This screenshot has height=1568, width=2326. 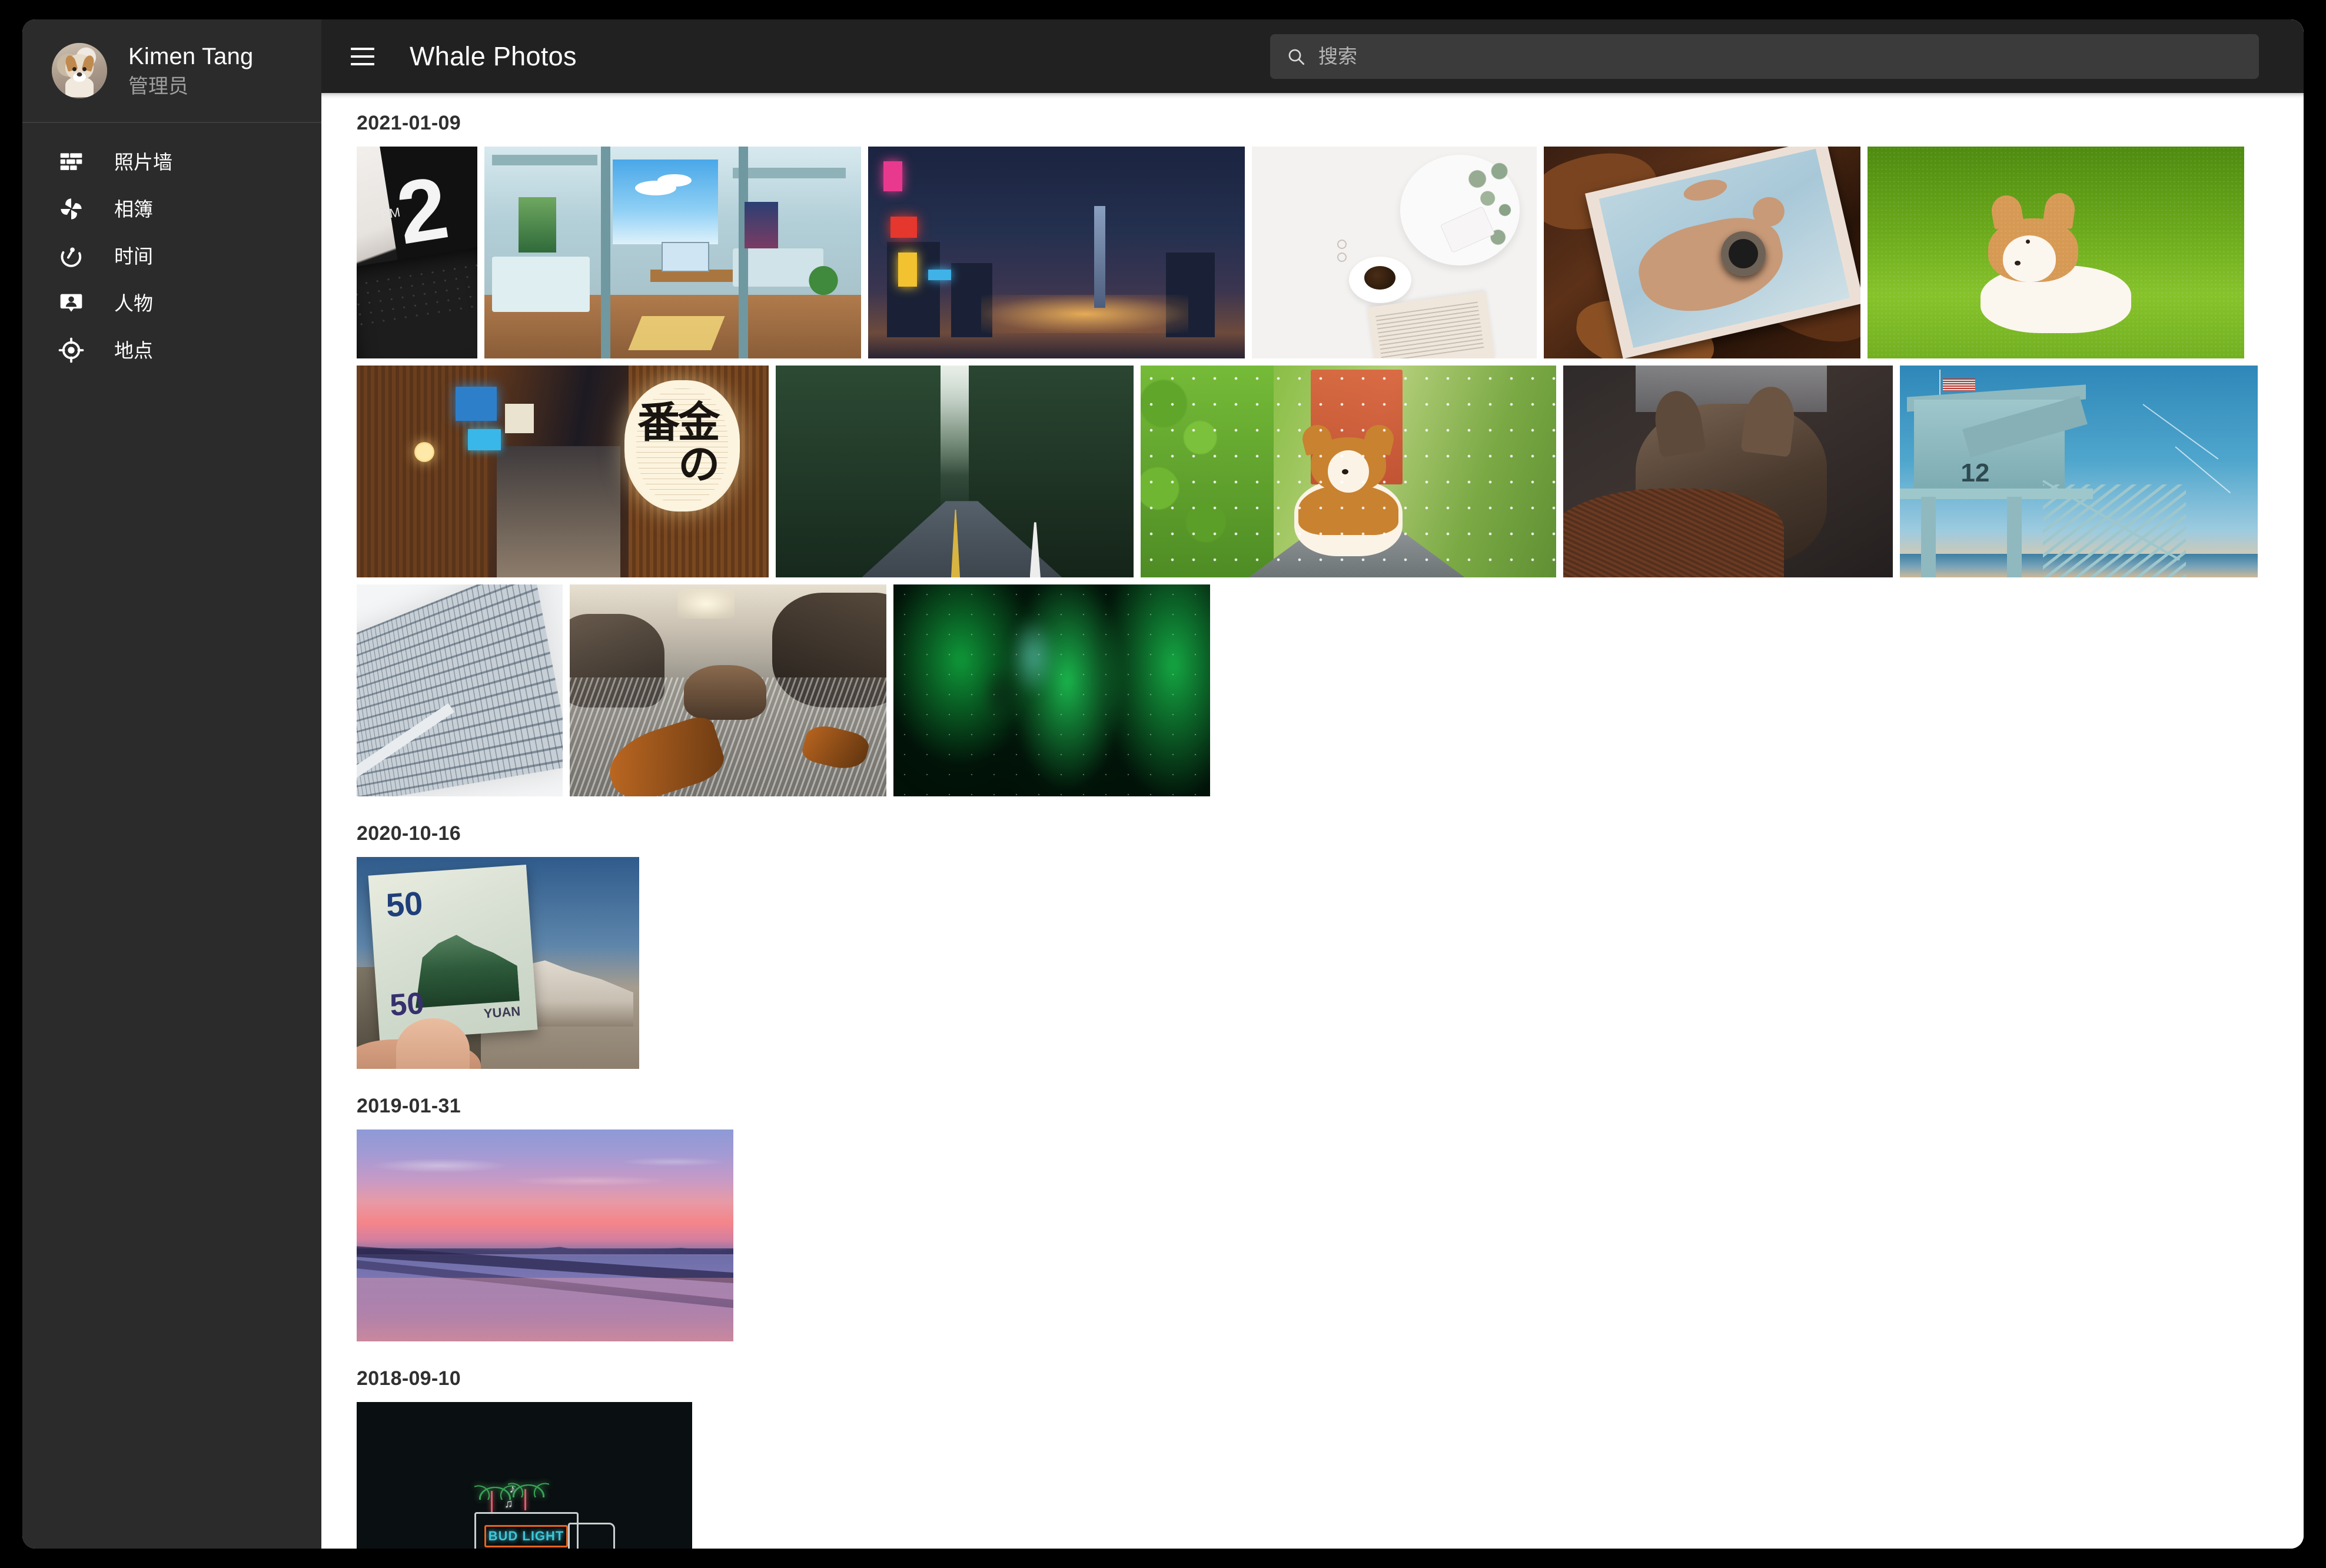 What do you see at coordinates (460, 690) in the screenshot?
I see `photo-thumbnail-glass-building` at bounding box center [460, 690].